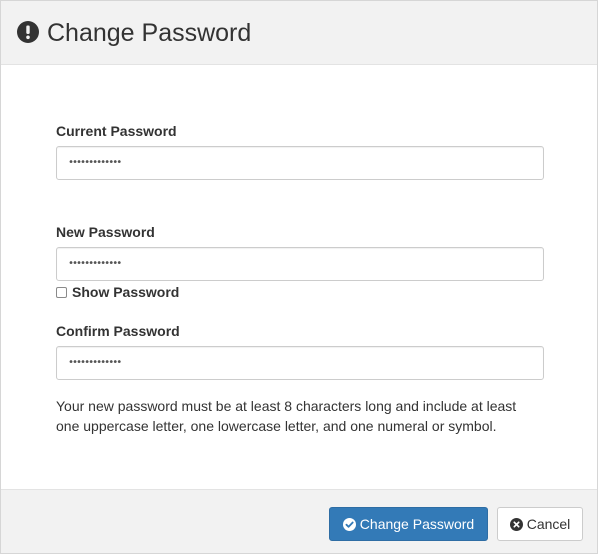 The width and height of the screenshot is (598, 554). Describe the element at coordinates (28, 32) in the screenshot. I see `exclamation-circle-icon` at that location.